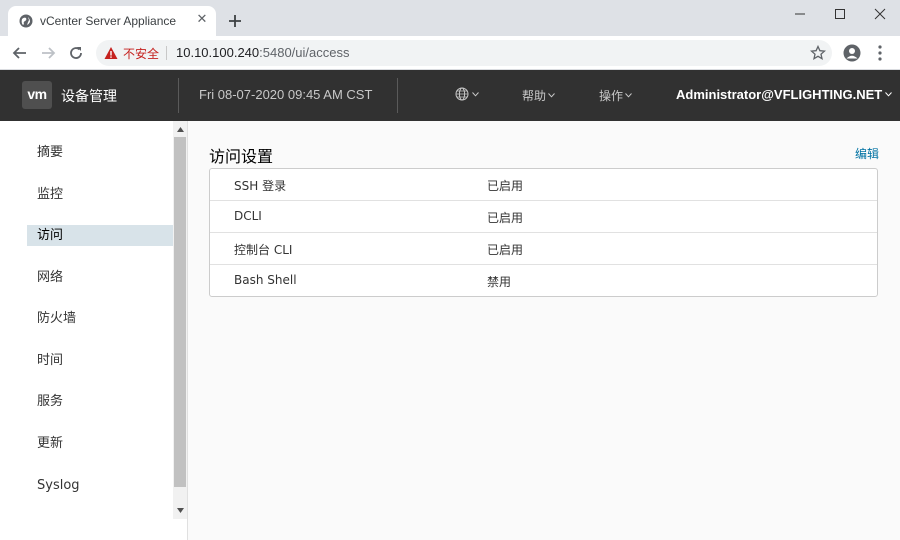 This screenshot has height=540, width=900. I want to click on user-menu: Administrator@VFLIGHTING.NET, so click(784, 94).